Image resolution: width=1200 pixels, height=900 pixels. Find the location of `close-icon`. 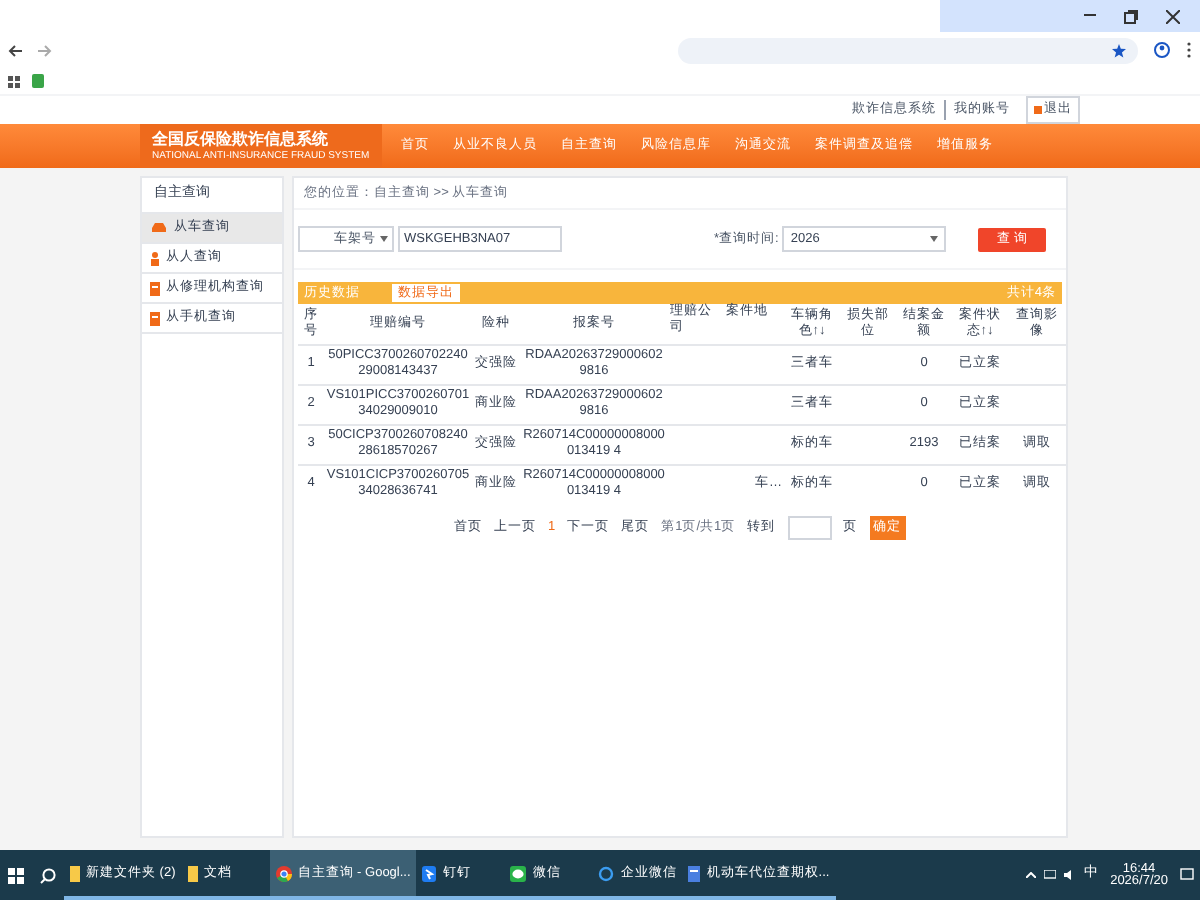

close-icon is located at coordinates (1173, 16).